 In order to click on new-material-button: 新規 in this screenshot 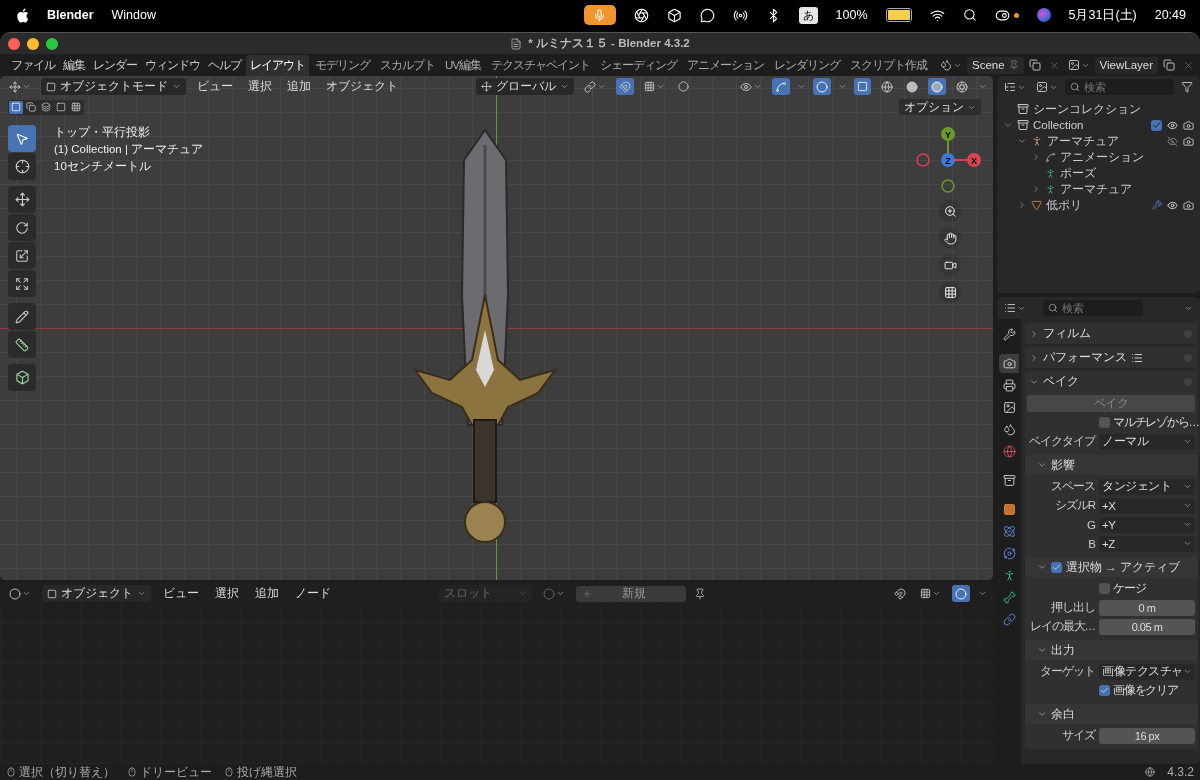, I will do `click(631, 593)`.